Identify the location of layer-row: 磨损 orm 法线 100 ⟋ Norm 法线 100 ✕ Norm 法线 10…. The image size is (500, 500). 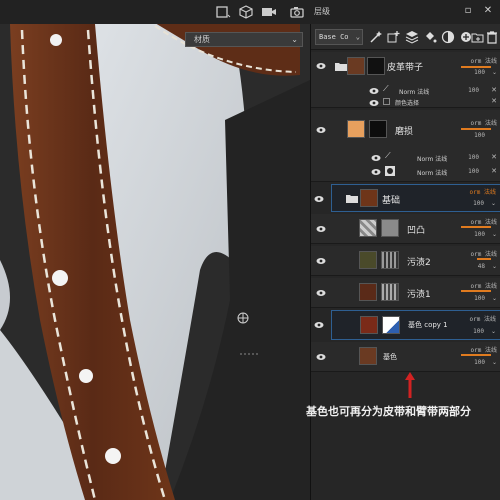
(405, 146).